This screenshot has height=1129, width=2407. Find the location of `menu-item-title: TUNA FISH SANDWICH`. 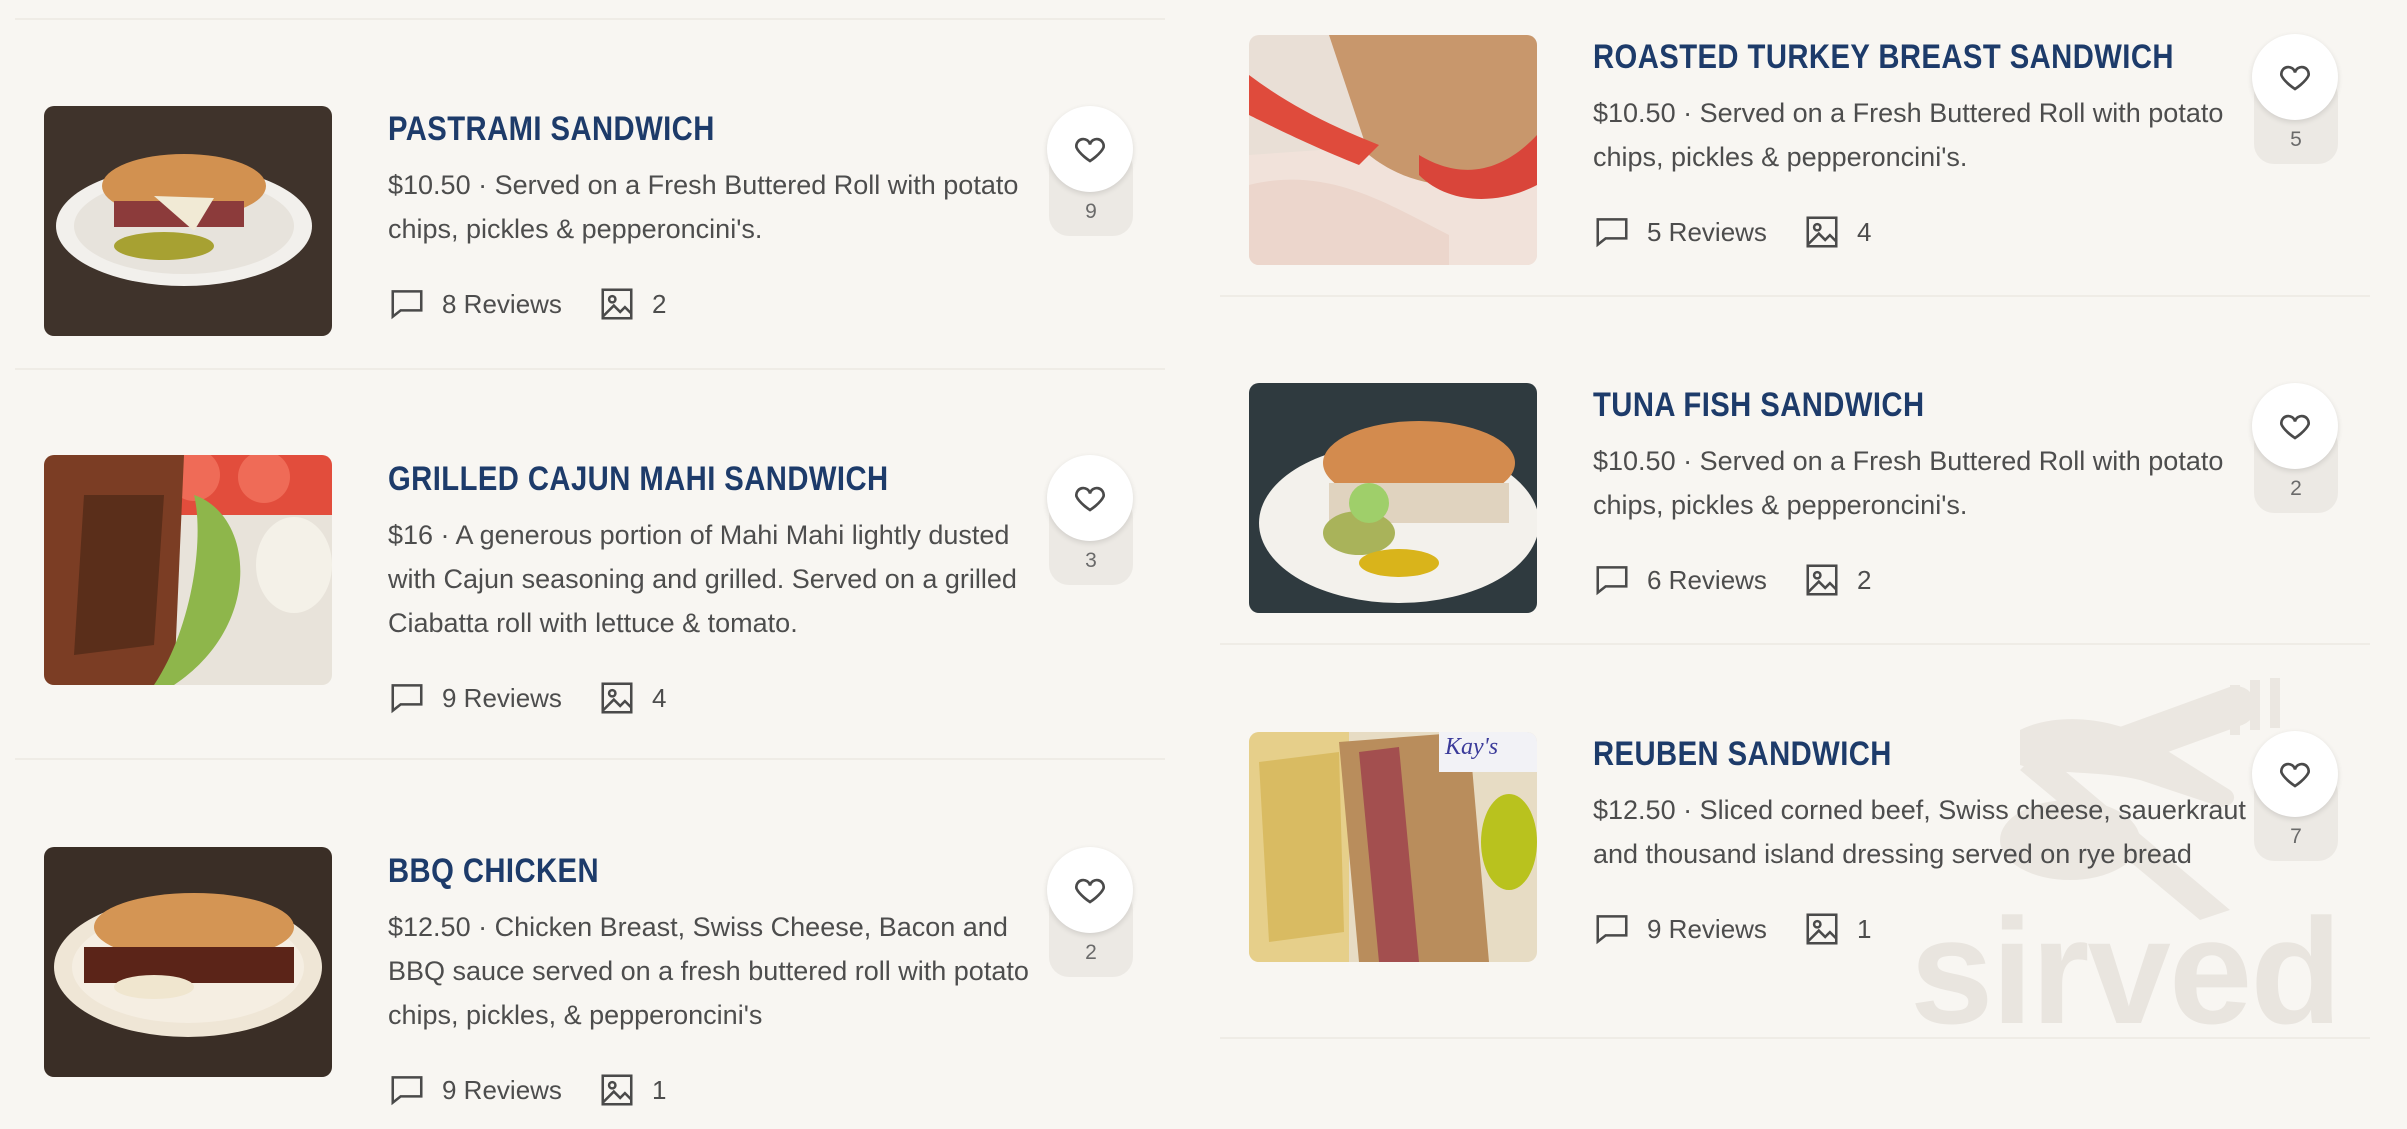

menu-item-title: TUNA FISH SANDWICH is located at coordinates (1877, 405).